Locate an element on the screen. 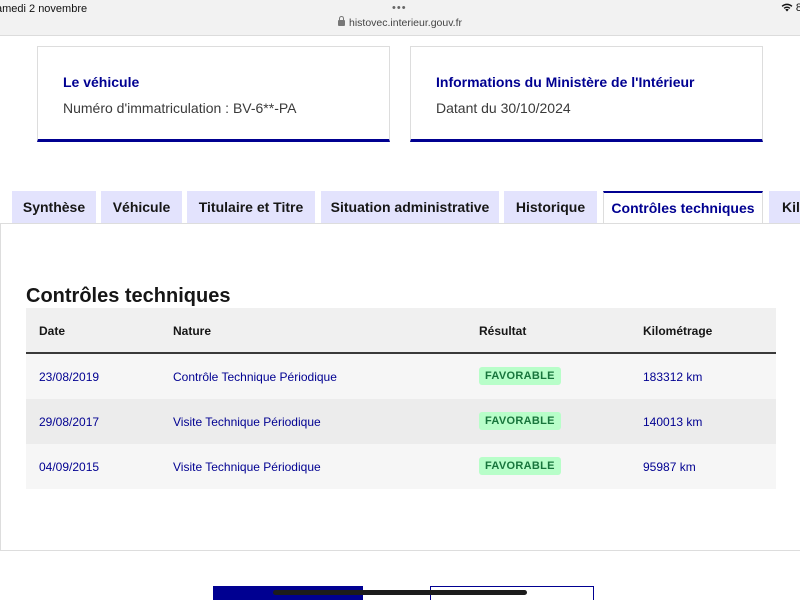  ministry-card-title: Informations du Ministère de l'Intérieur is located at coordinates (565, 82).